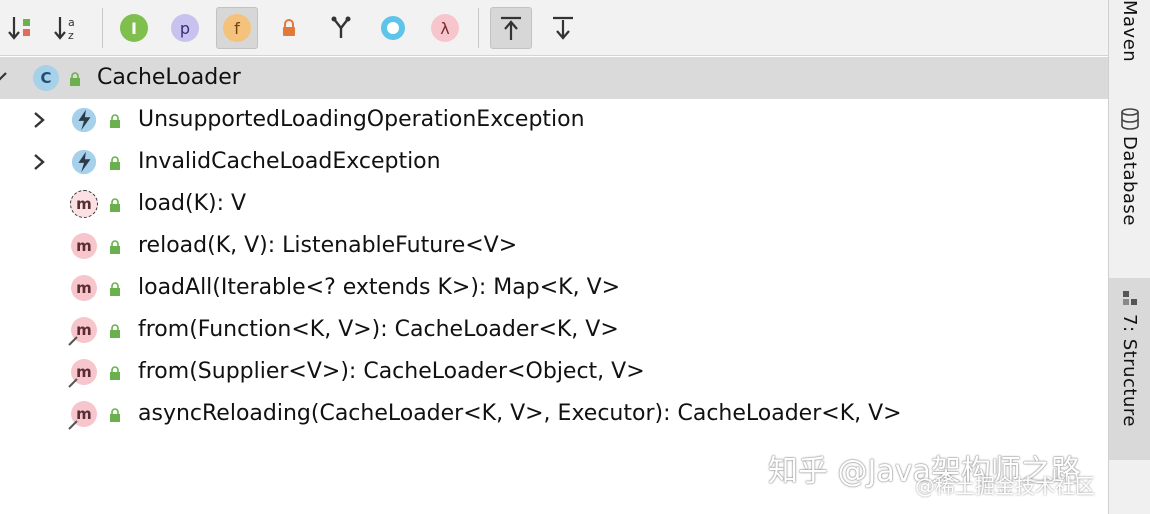 The width and height of the screenshot is (1150, 514). I want to click on right-tool-sidebar: Maven Database 7: Structure, so click(1129, 257).